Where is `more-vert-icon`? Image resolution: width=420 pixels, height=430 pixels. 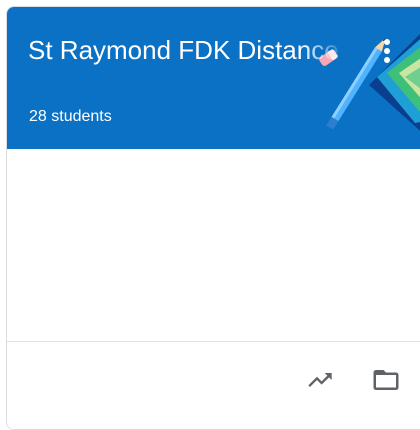 more-vert-icon is located at coordinates (387, 51).